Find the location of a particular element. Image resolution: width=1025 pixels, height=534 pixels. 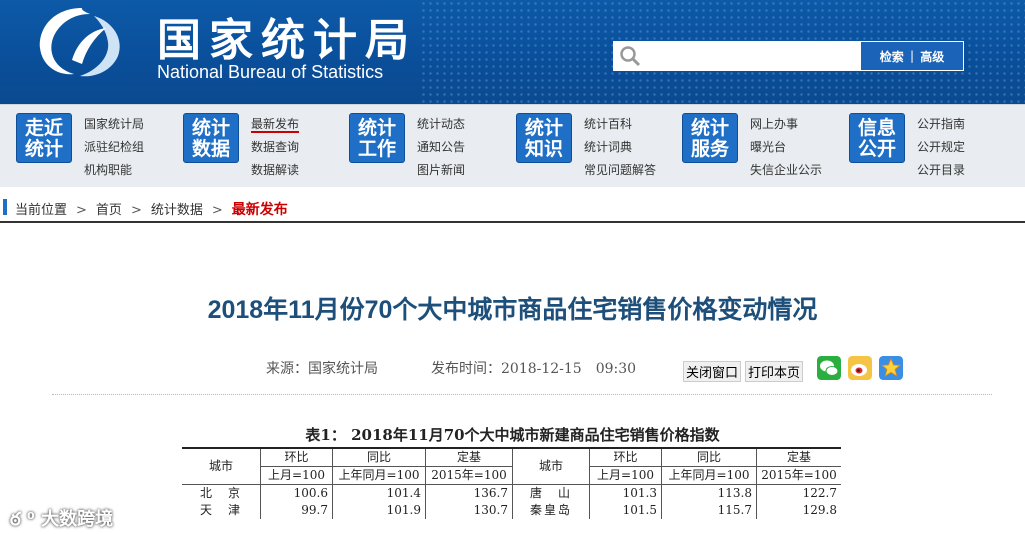

nav-link: 数据查询 is located at coordinates (275, 147).